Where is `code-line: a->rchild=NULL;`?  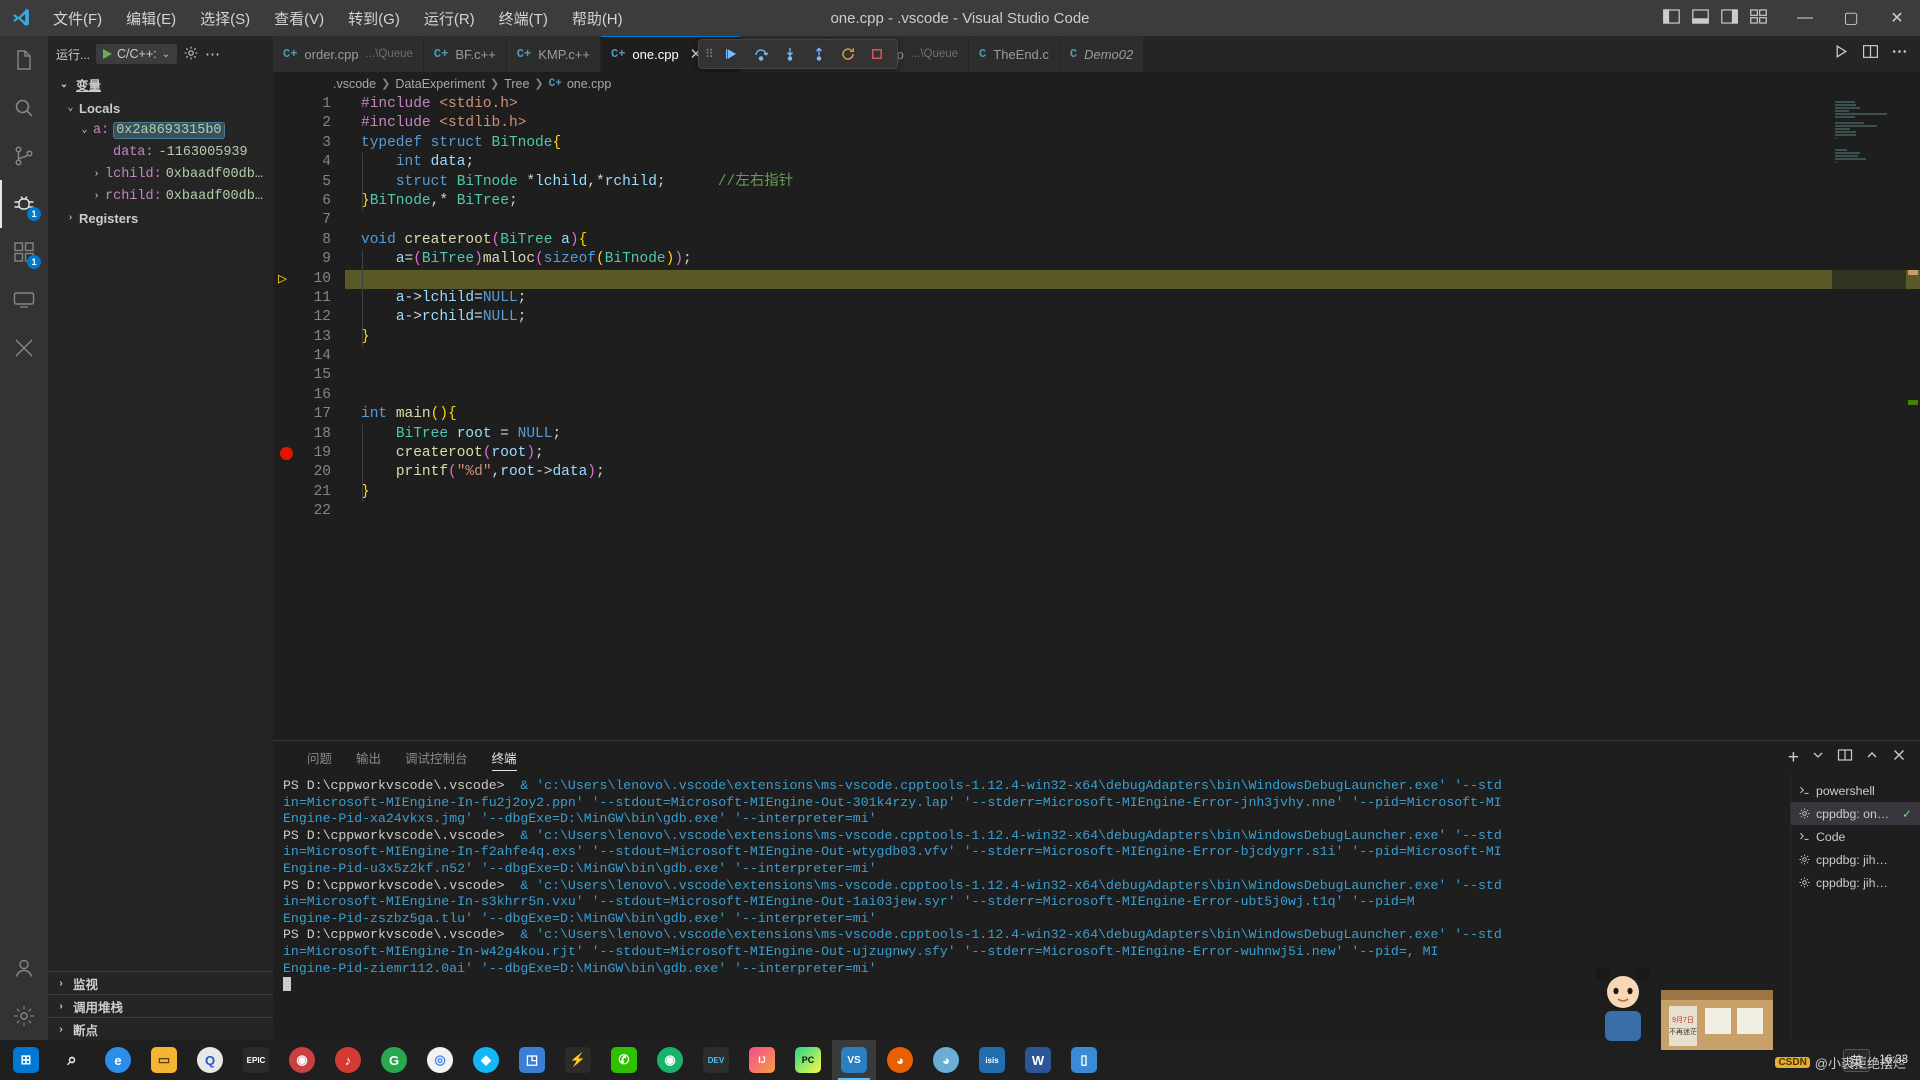 code-line: a->rchild=NULL; is located at coordinates (1140, 317).